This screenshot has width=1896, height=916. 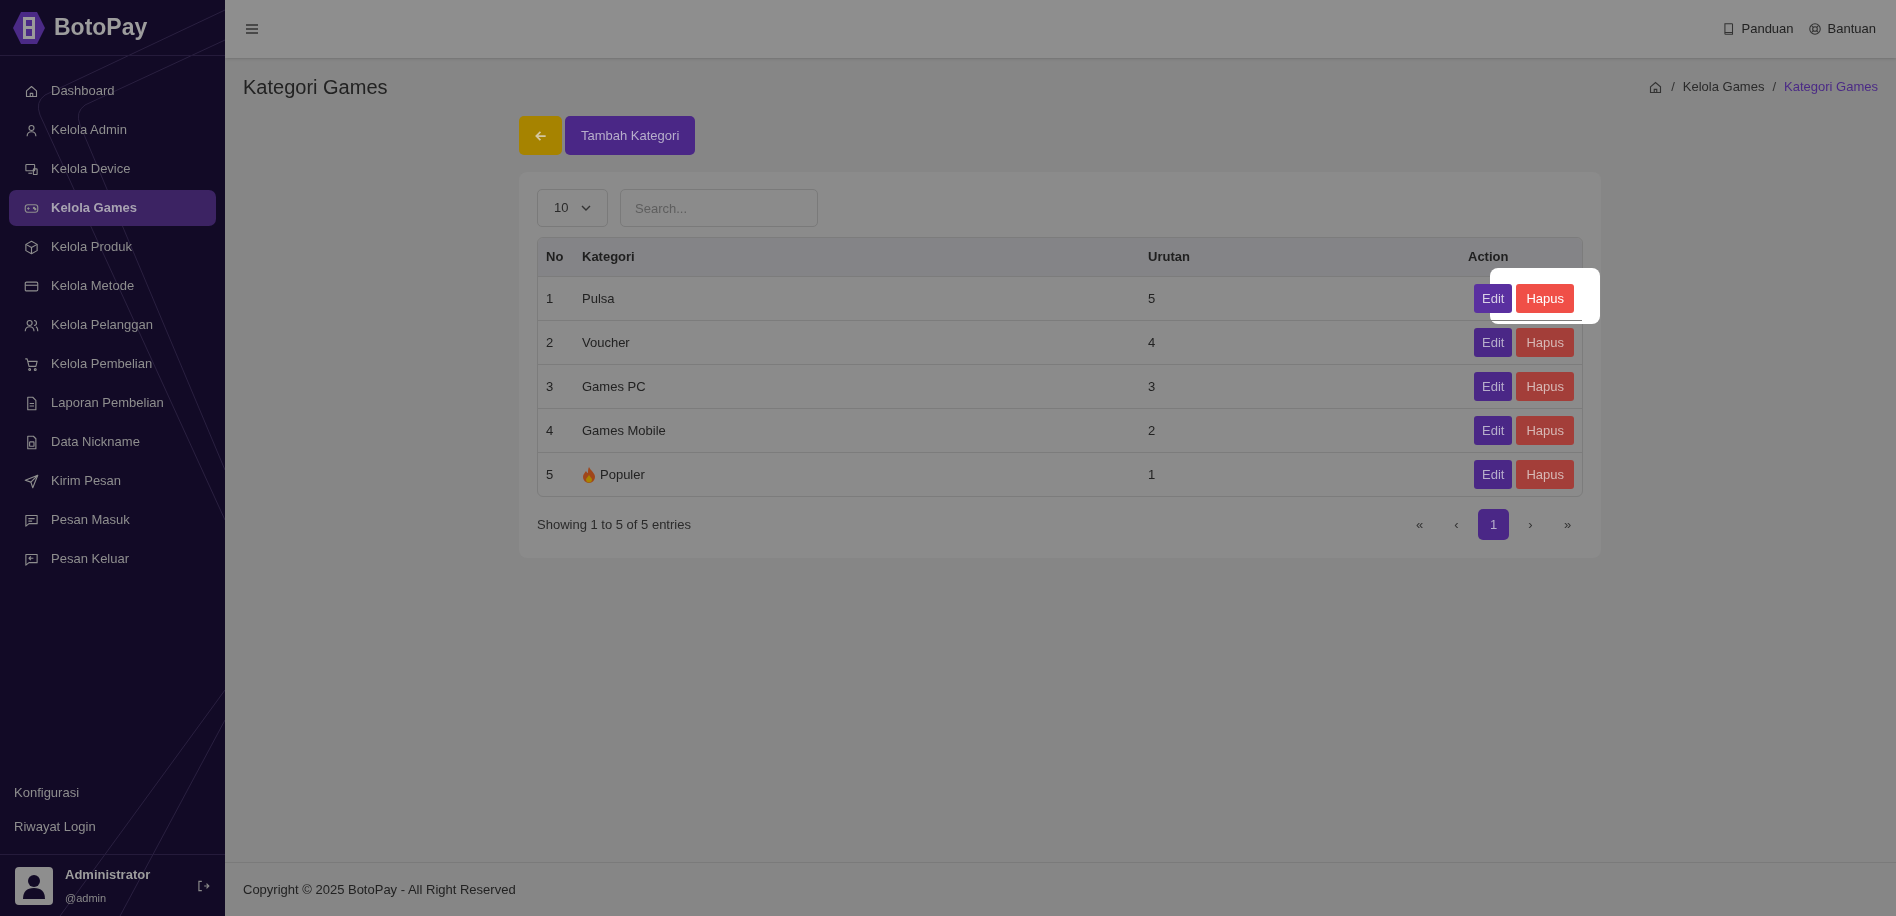 I want to click on sidebar-item: Pesan Masuk, so click(x=112, y=520).